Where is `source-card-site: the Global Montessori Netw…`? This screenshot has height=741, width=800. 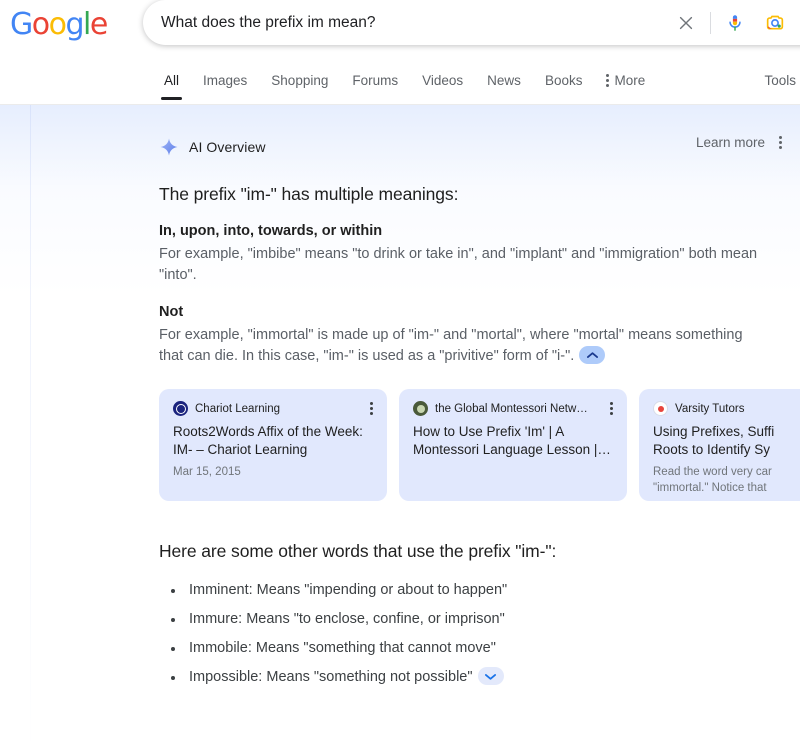 source-card-site: the Global Montessori Netw… is located at coordinates (511, 408).